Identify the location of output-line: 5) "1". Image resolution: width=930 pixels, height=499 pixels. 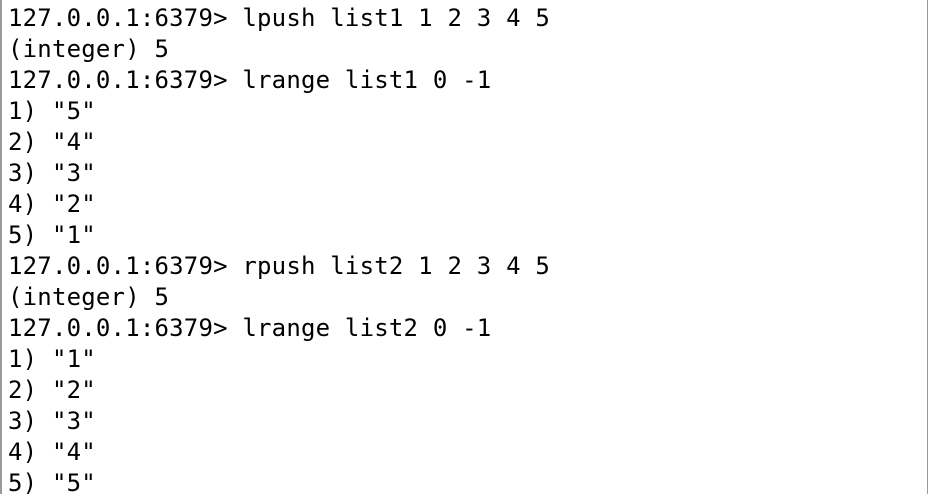
(52, 235).